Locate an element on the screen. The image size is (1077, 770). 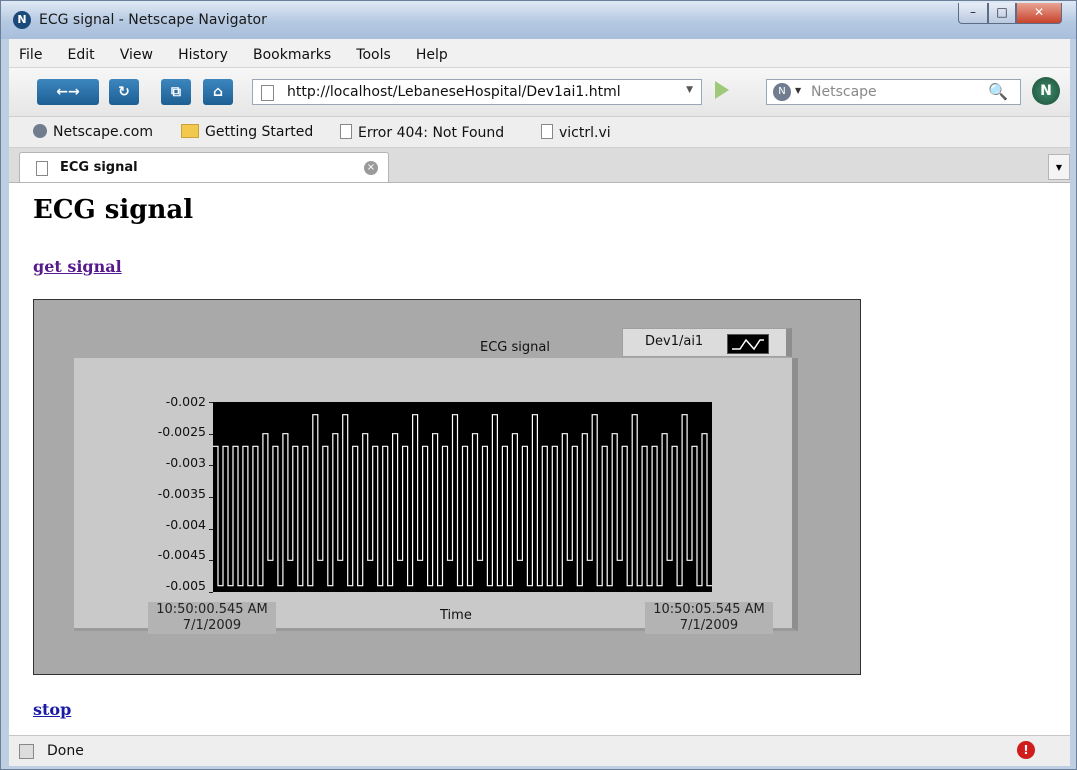
new-tab-button: ⧉ is located at coordinates (176, 92).